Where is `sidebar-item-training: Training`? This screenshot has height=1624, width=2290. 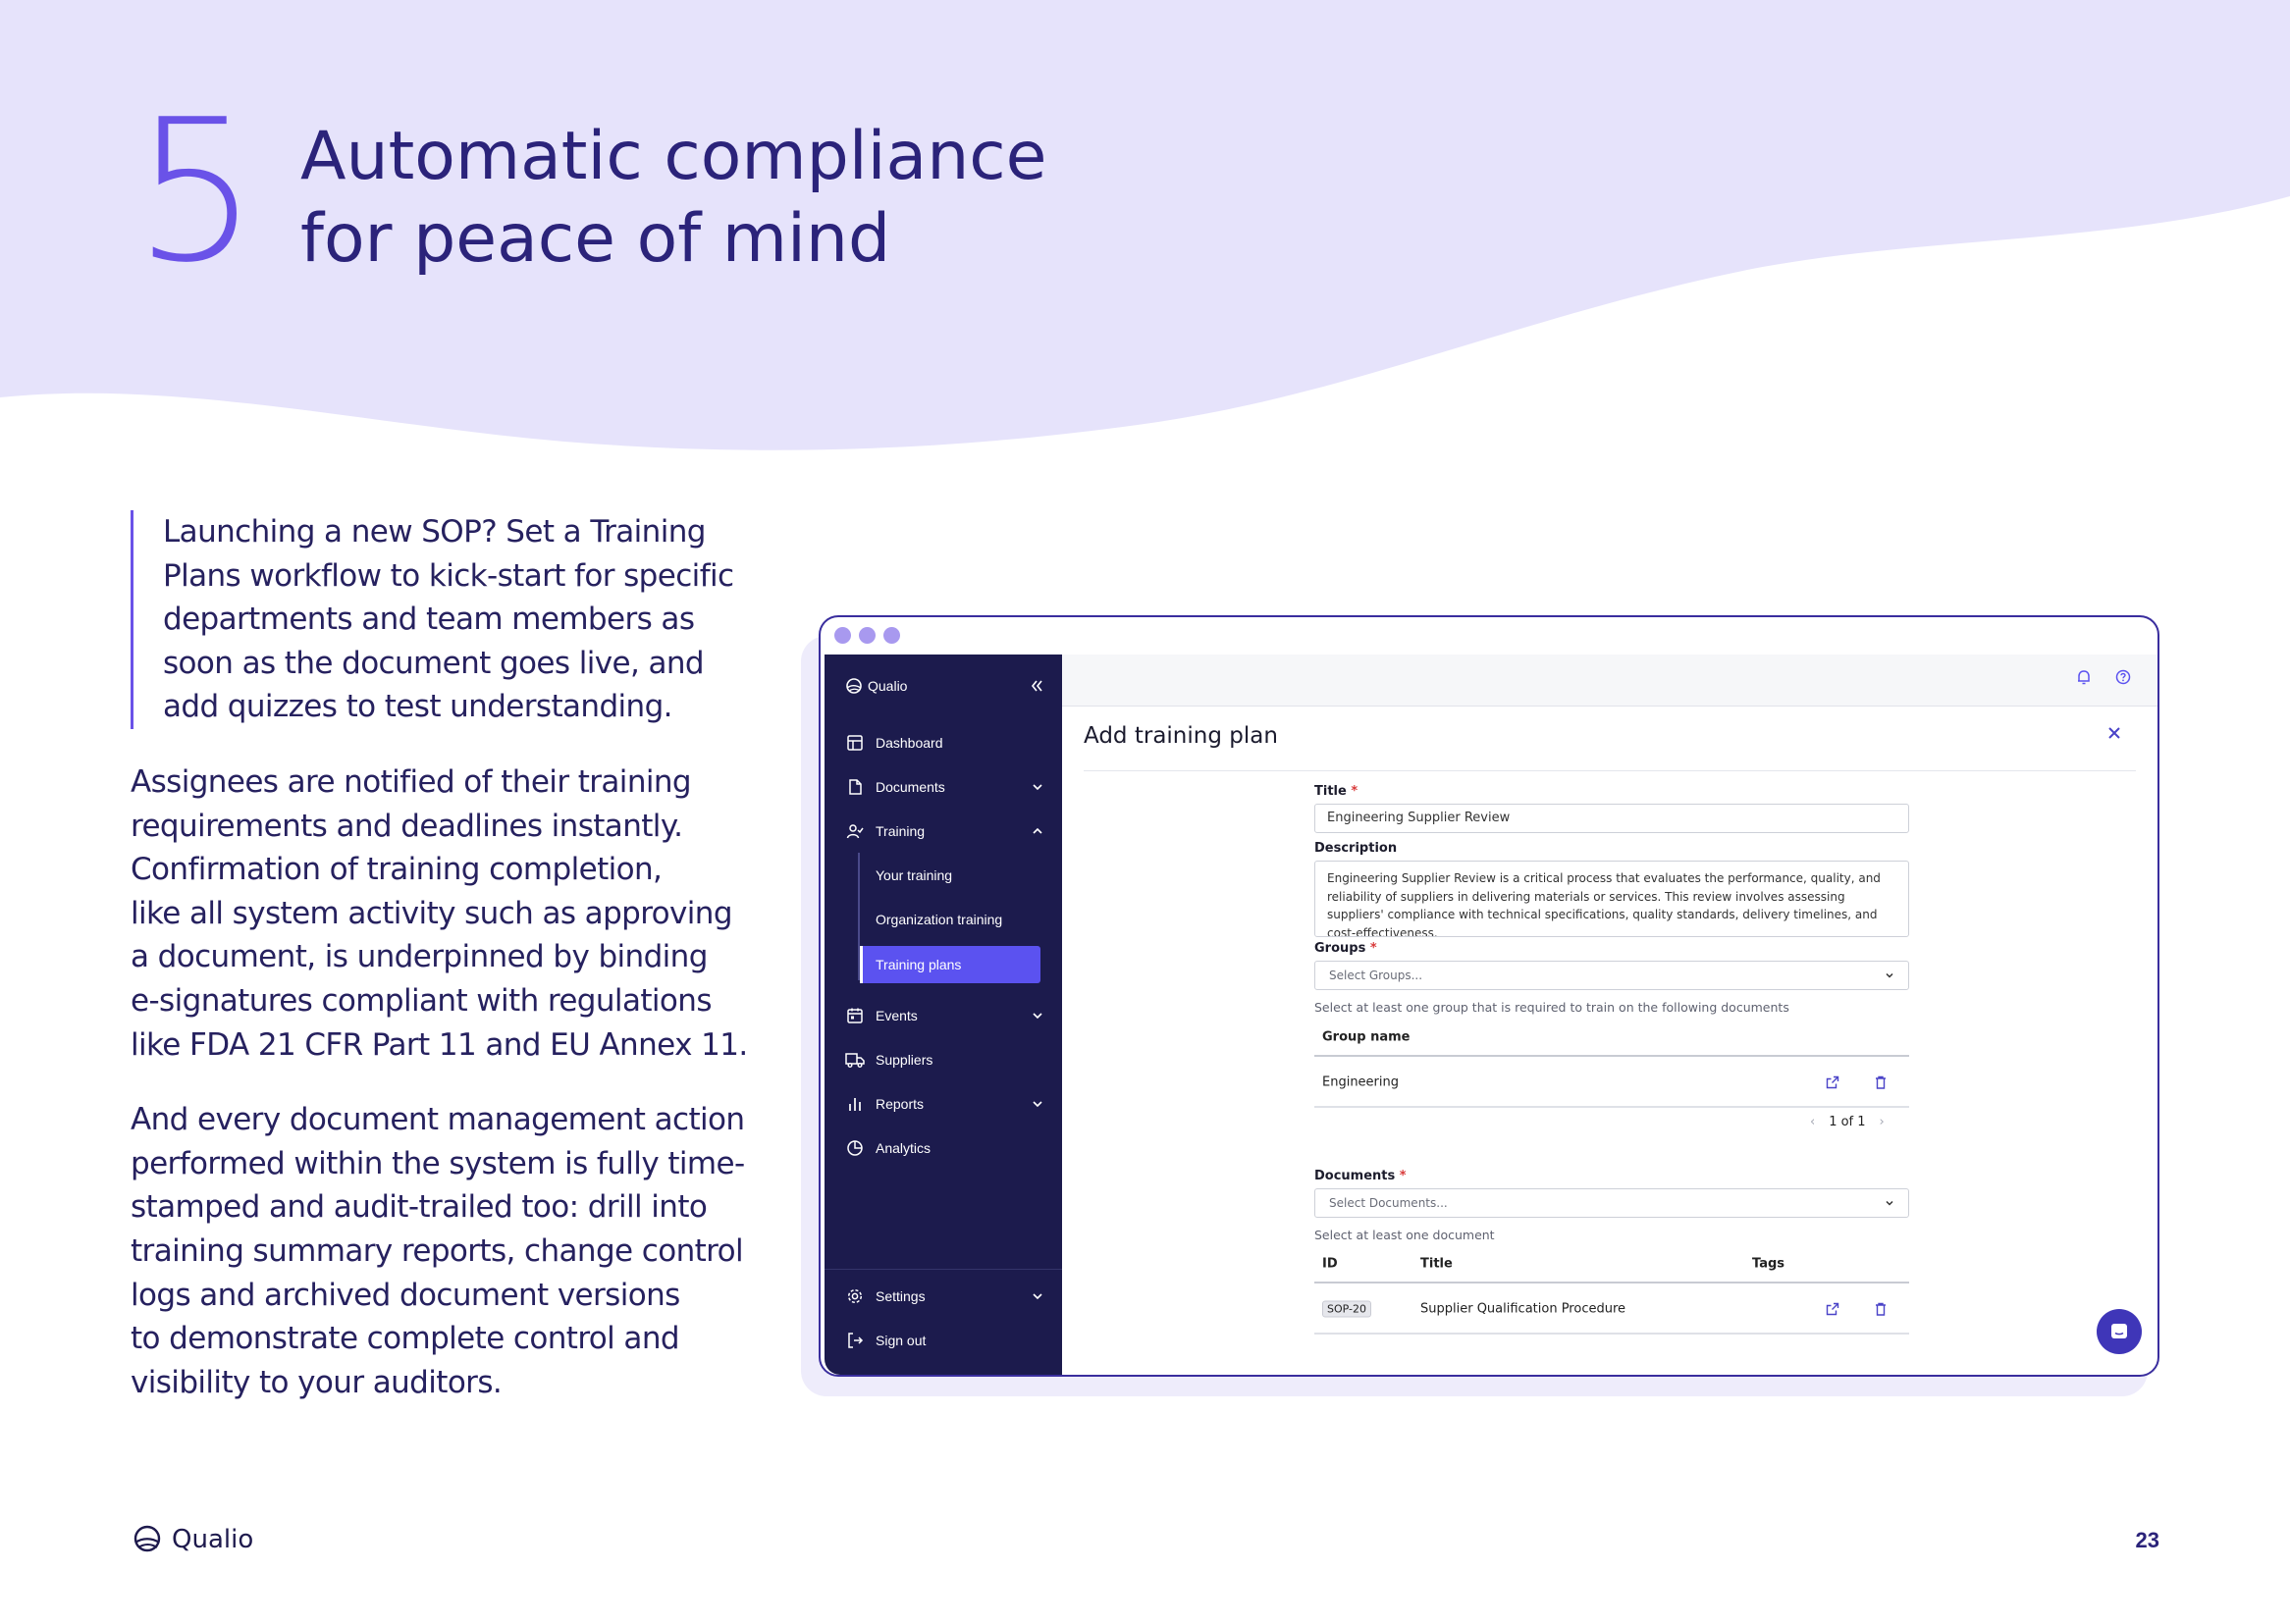 sidebar-item-training: Training is located at coordinates (944, 831).